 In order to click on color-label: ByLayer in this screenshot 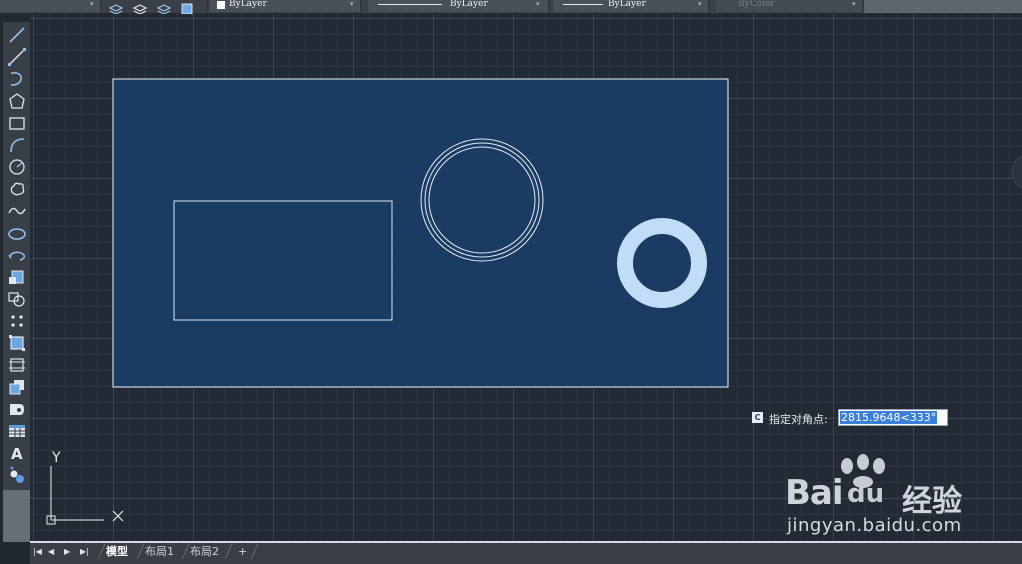, I will do `click(248, 4)`.